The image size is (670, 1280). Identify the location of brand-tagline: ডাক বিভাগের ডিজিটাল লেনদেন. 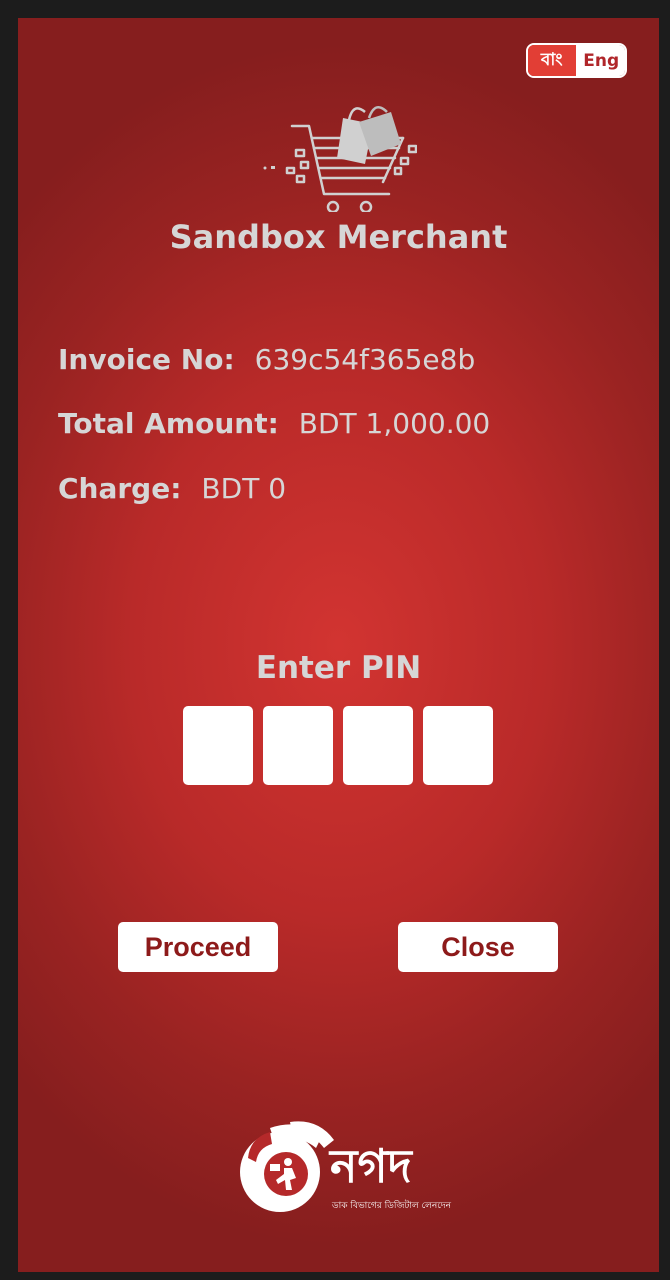
(391, 1205).